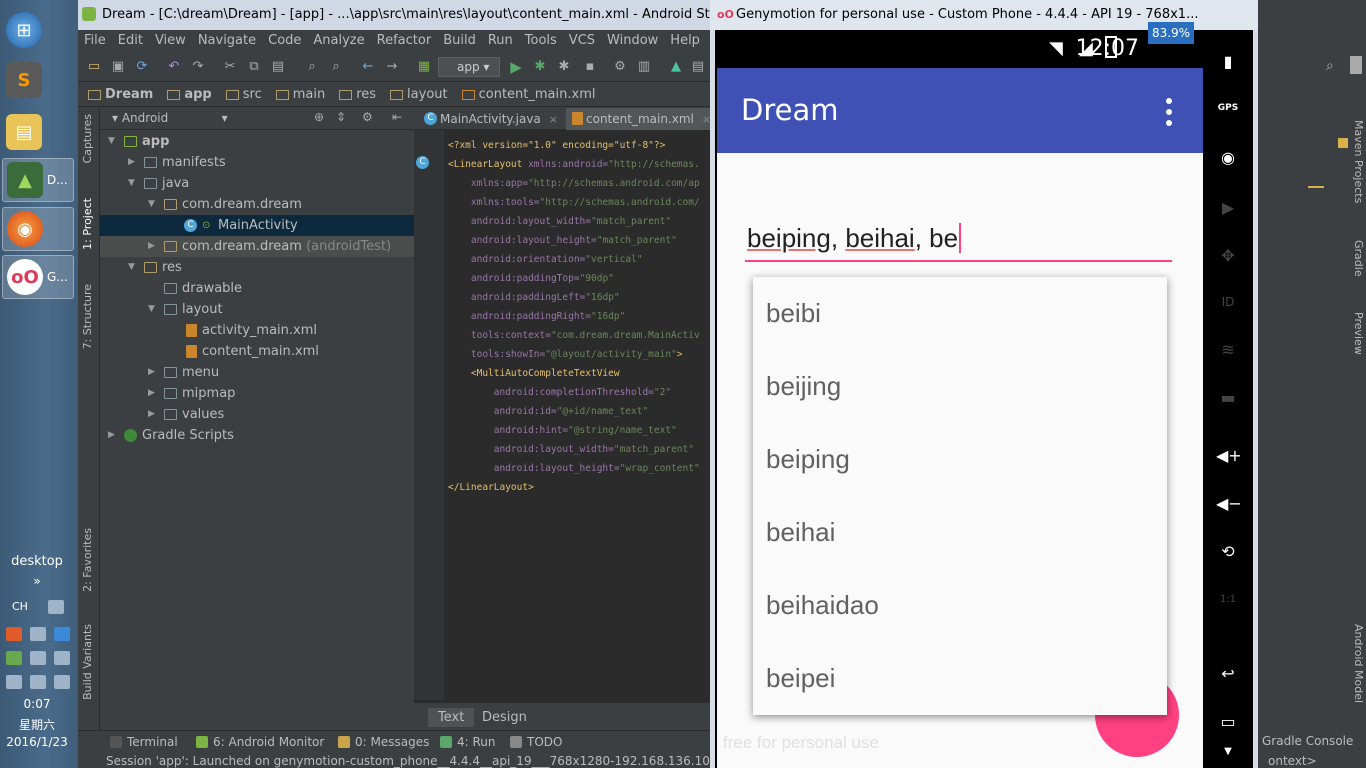  What do you see at coordinates (960, 605) in the screenshot?
I see `suggestion-item: beihaidao` at bounding box center [960, 605].